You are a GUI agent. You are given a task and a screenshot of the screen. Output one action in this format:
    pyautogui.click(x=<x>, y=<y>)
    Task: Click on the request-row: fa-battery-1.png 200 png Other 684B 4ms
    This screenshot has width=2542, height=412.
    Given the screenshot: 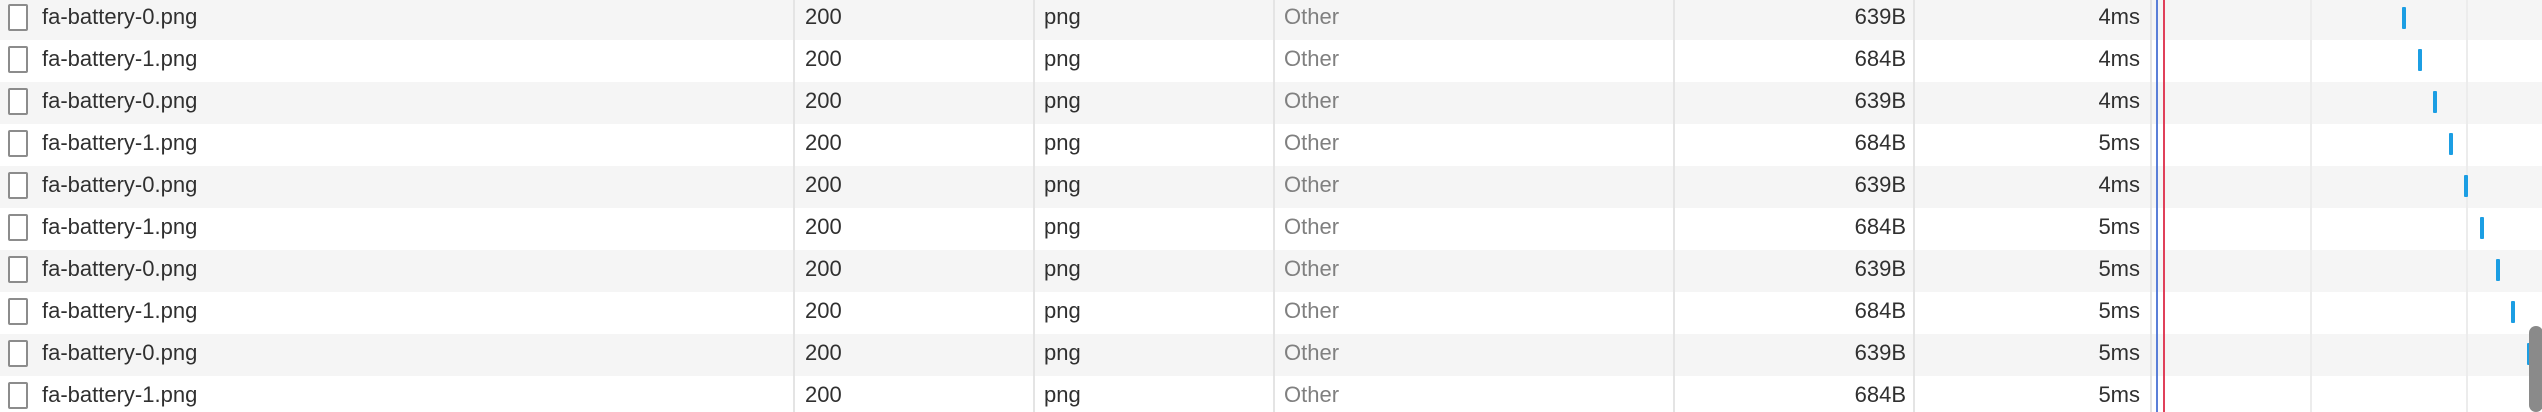 What is the action you would take?
    pyautogui.click(x=1271, y=61)
    